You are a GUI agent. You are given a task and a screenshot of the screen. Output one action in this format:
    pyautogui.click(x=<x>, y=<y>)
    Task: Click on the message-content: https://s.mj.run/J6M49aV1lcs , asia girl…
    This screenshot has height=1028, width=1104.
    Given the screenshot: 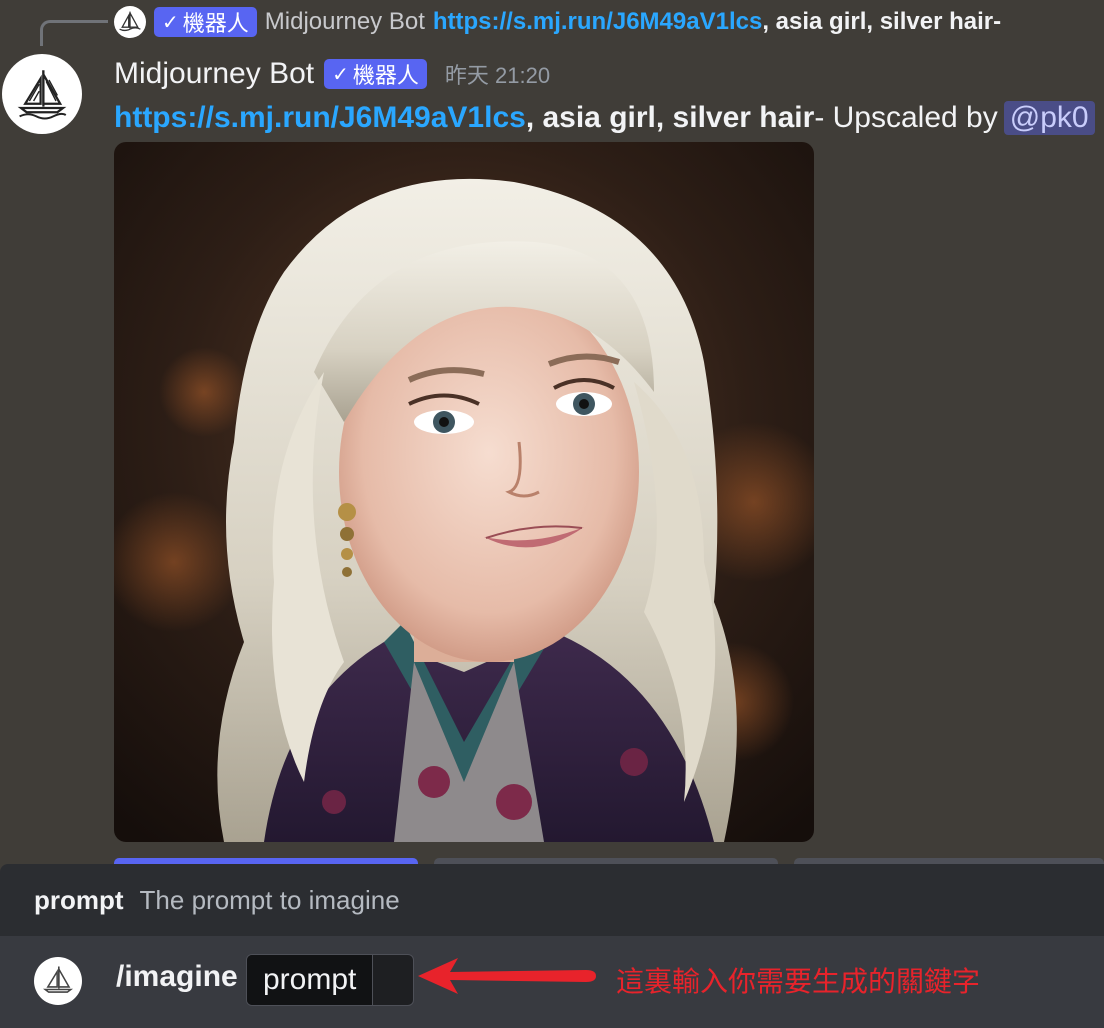 What is the action you would take?
    pyautogui.click(x=604, y=118)
    